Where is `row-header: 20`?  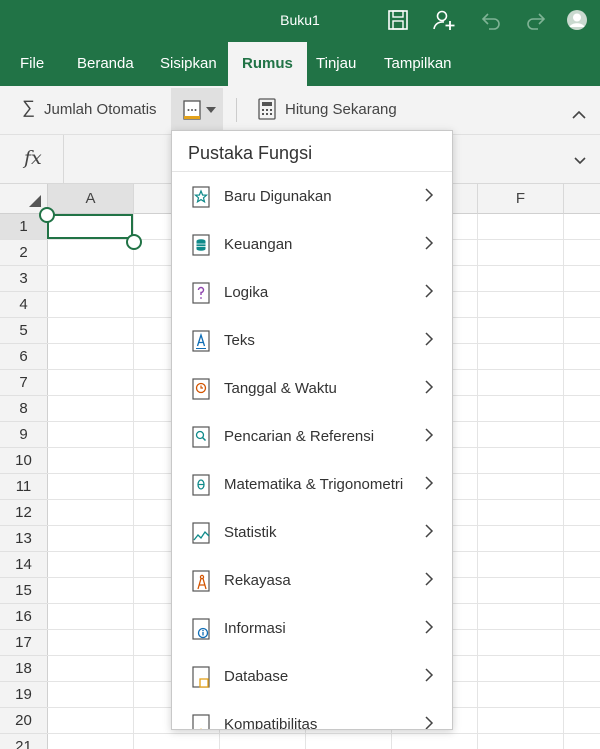
row-header: 20 is located at coordinates (24, 721).